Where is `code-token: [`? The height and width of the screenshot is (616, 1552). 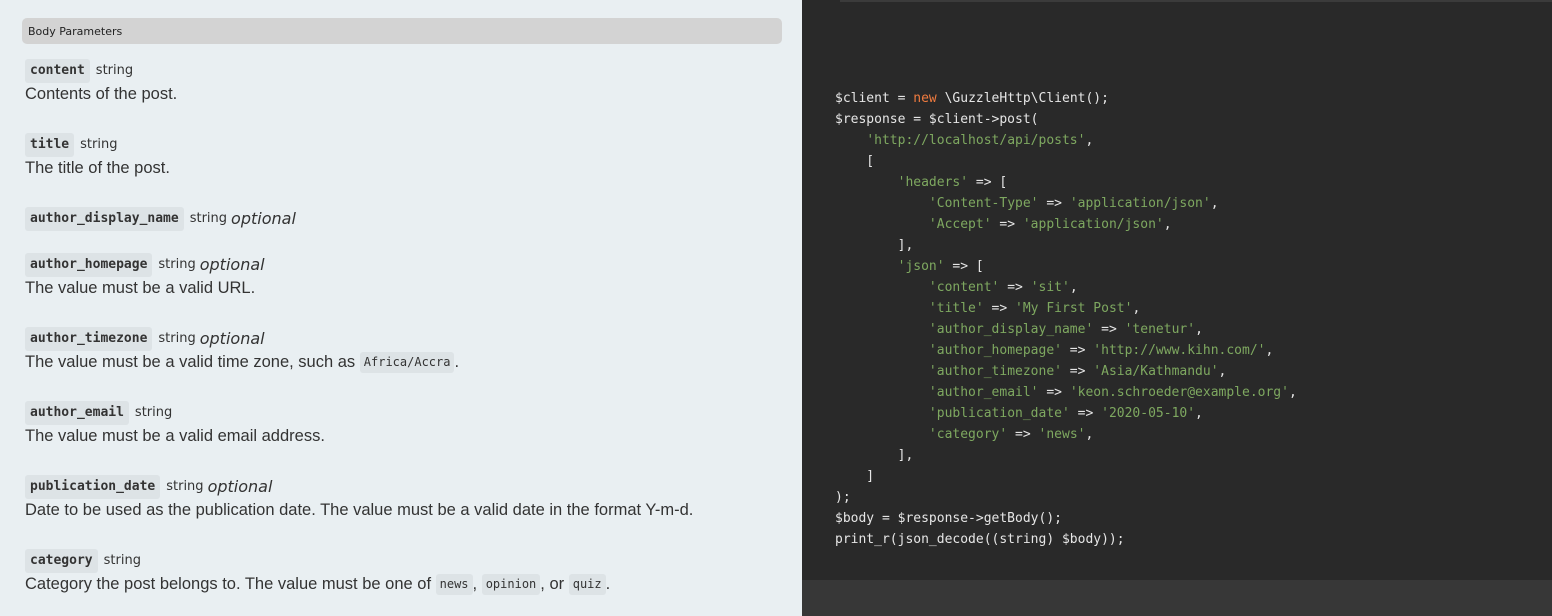 code-token: [ is located at coordinates (855, 161).